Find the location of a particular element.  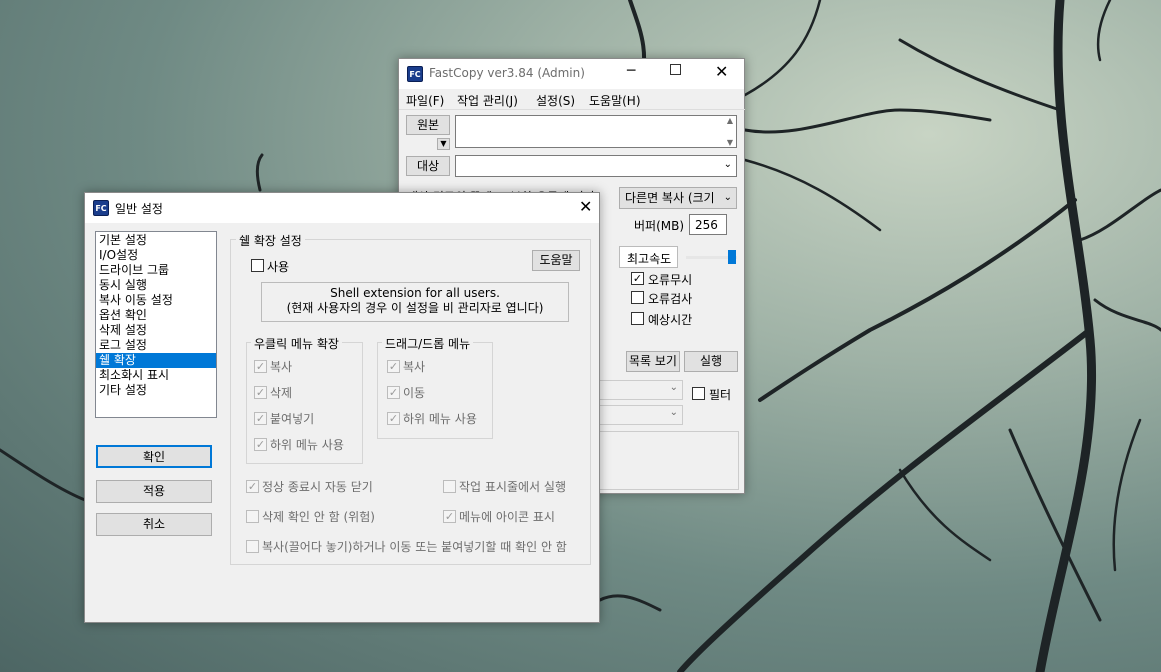

category-item: 기타 설정 is located at coordinates (156, 390).